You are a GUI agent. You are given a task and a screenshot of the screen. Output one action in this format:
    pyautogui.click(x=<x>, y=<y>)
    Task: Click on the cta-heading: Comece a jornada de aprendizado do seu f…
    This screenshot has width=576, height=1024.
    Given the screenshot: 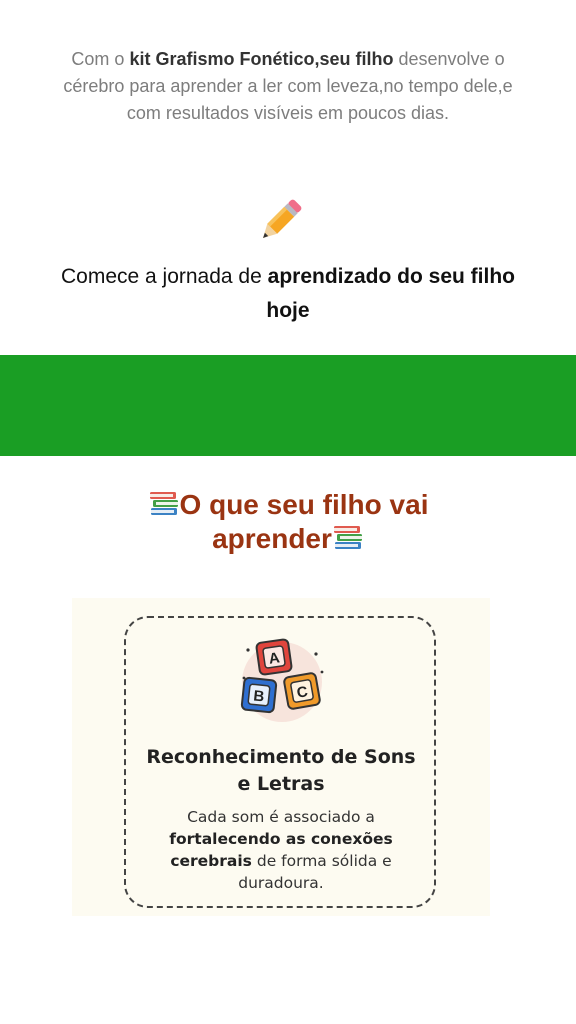 What is the action you would take?
    pyautogui.click(x=288, y=294)
    